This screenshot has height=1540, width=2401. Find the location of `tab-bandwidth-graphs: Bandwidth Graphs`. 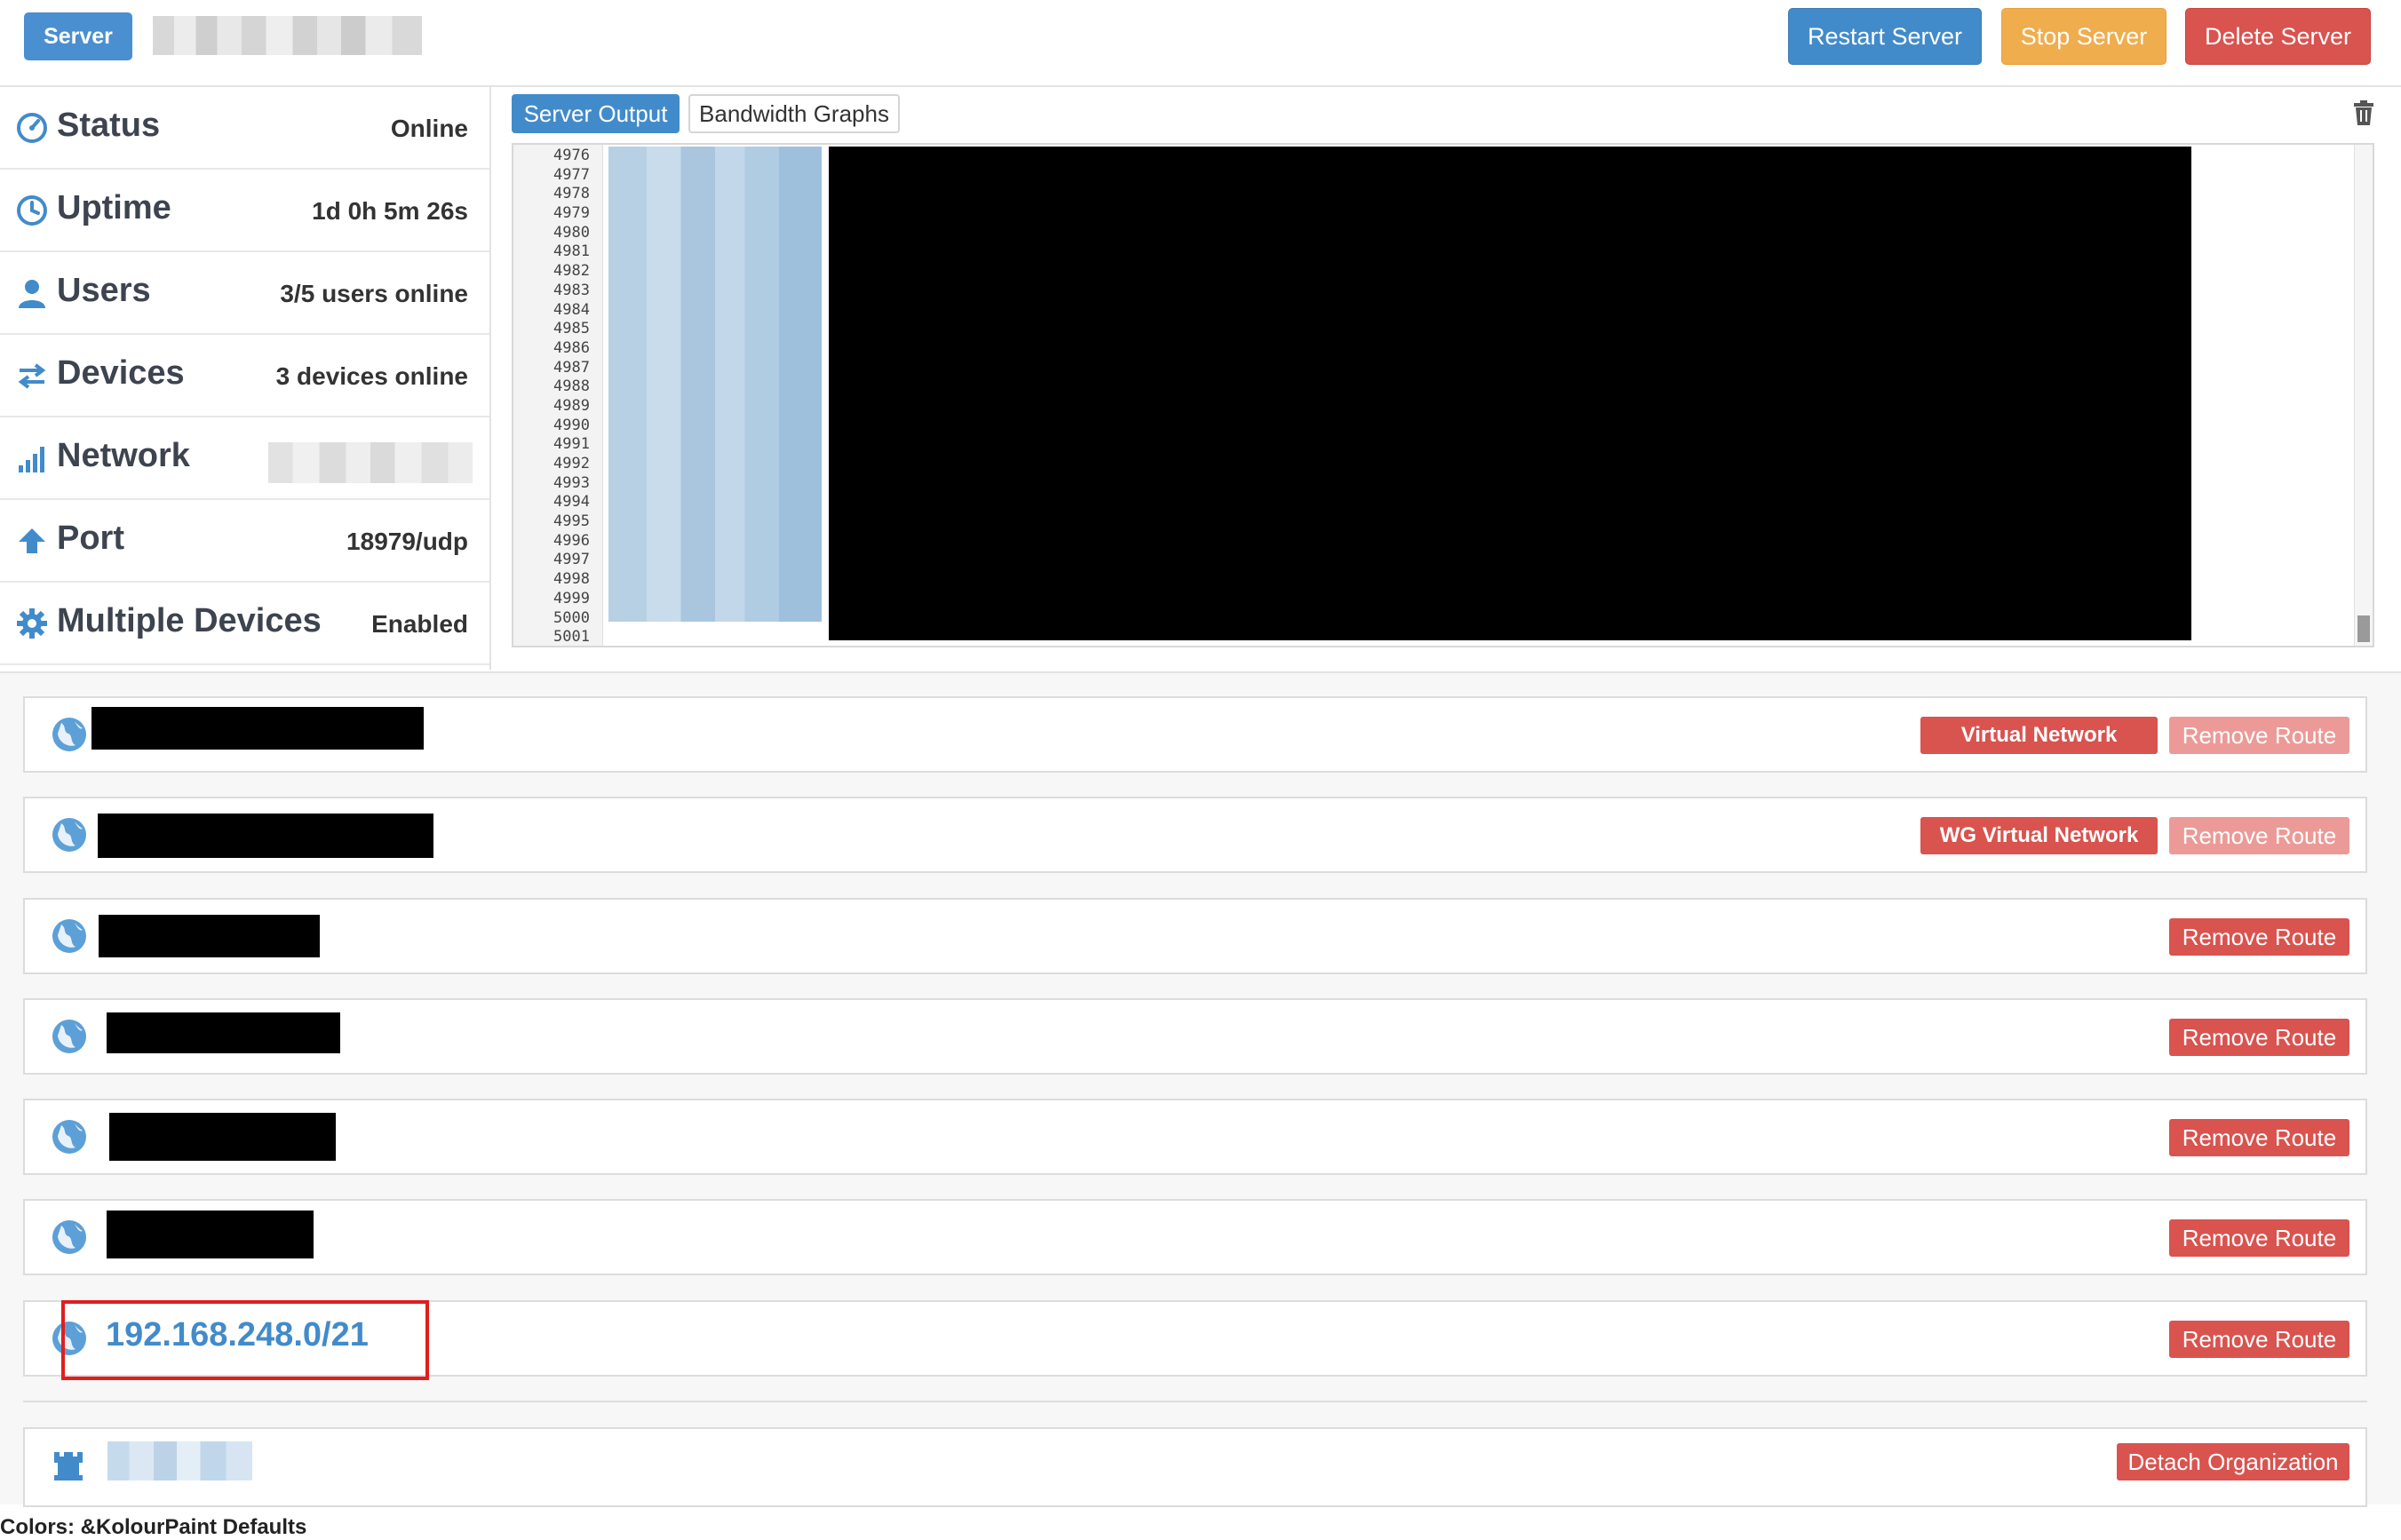

tab-bandwidth-graphs: Bandwidth Graphs is located at coordinates (794, 114).